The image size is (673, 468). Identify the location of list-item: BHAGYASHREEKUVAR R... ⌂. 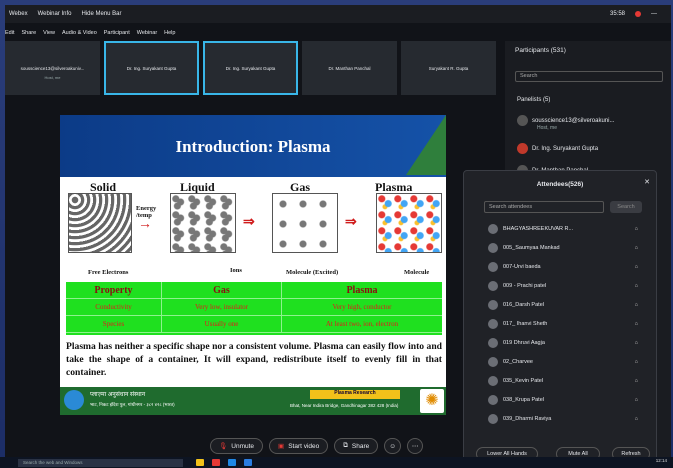
(563, 229).